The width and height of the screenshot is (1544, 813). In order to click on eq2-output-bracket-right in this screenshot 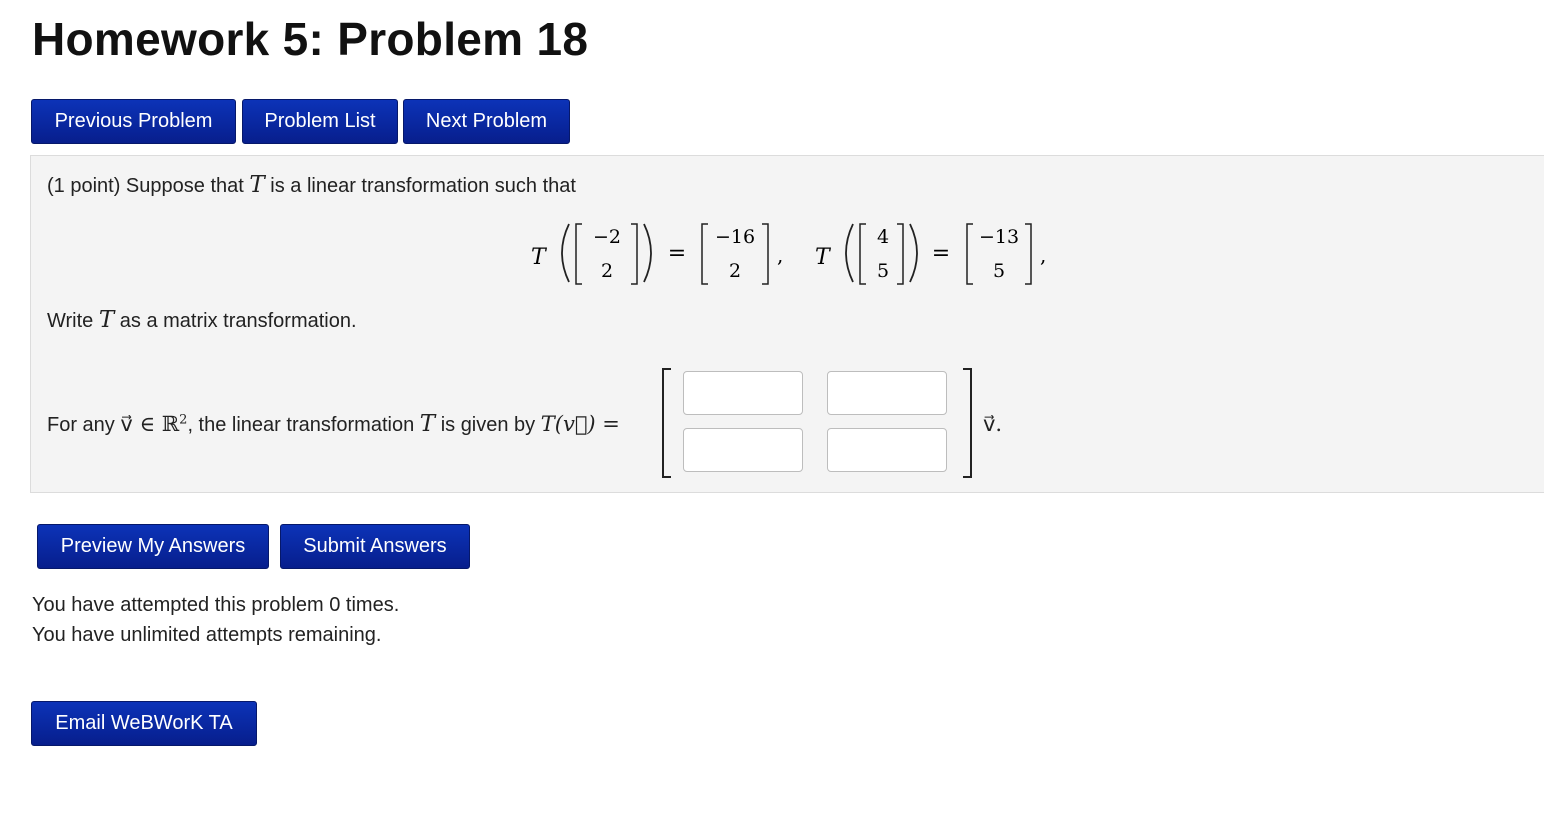, I will do `click(1028, 254)`.